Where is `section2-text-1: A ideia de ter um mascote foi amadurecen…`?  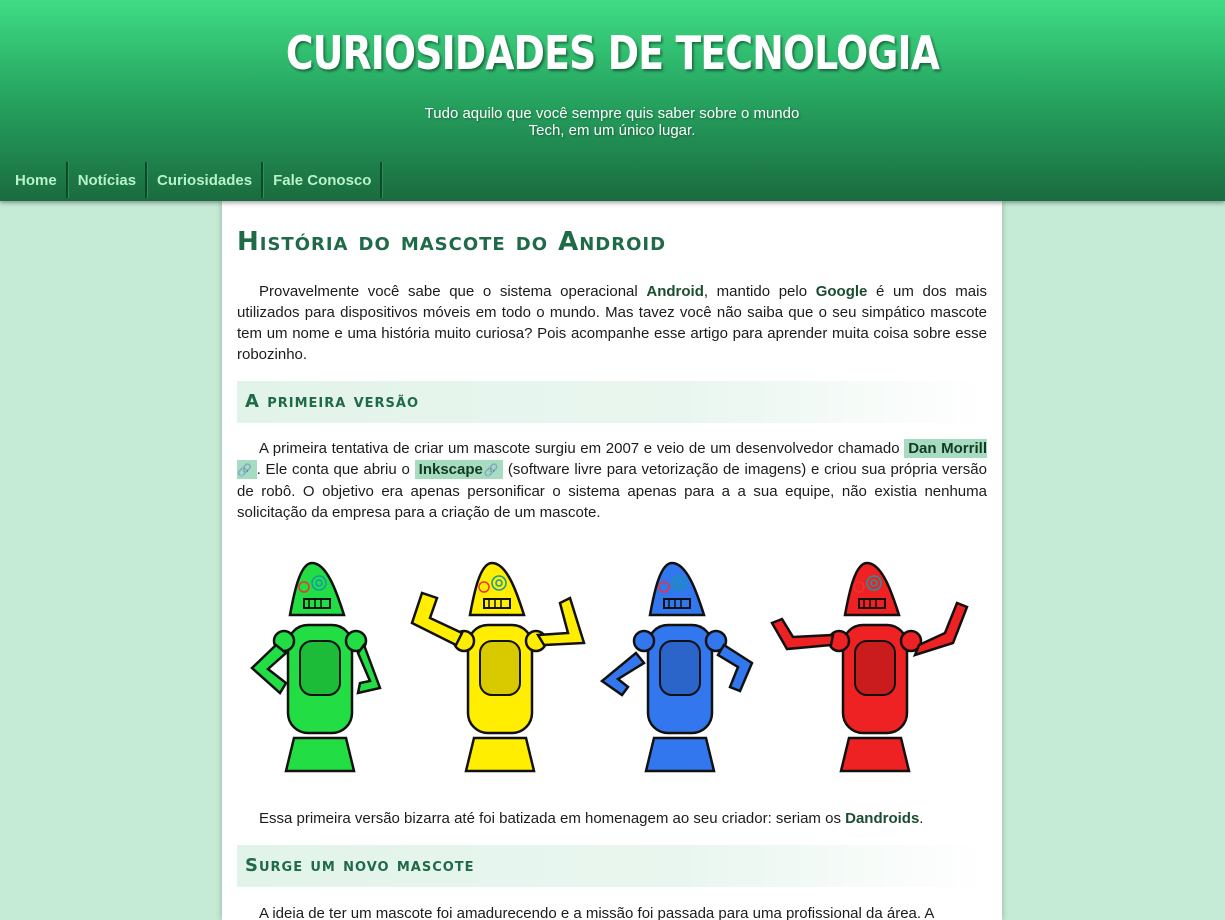
section2-text-1: A ideia de ter um mascote foi amadurecen… is located at coordinates (597, 912).